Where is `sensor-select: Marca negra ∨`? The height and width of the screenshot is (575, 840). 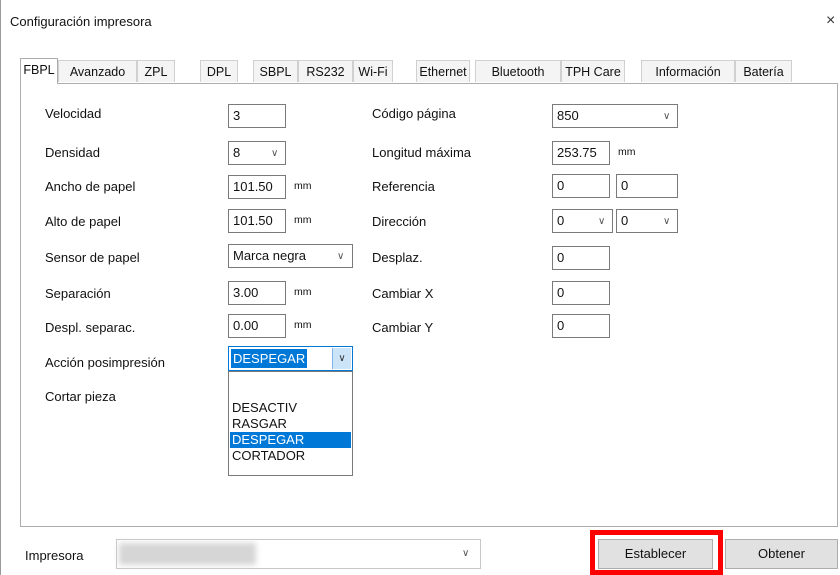
sensor-select: Marca negra ∨ is located at coordinates (290, 256).